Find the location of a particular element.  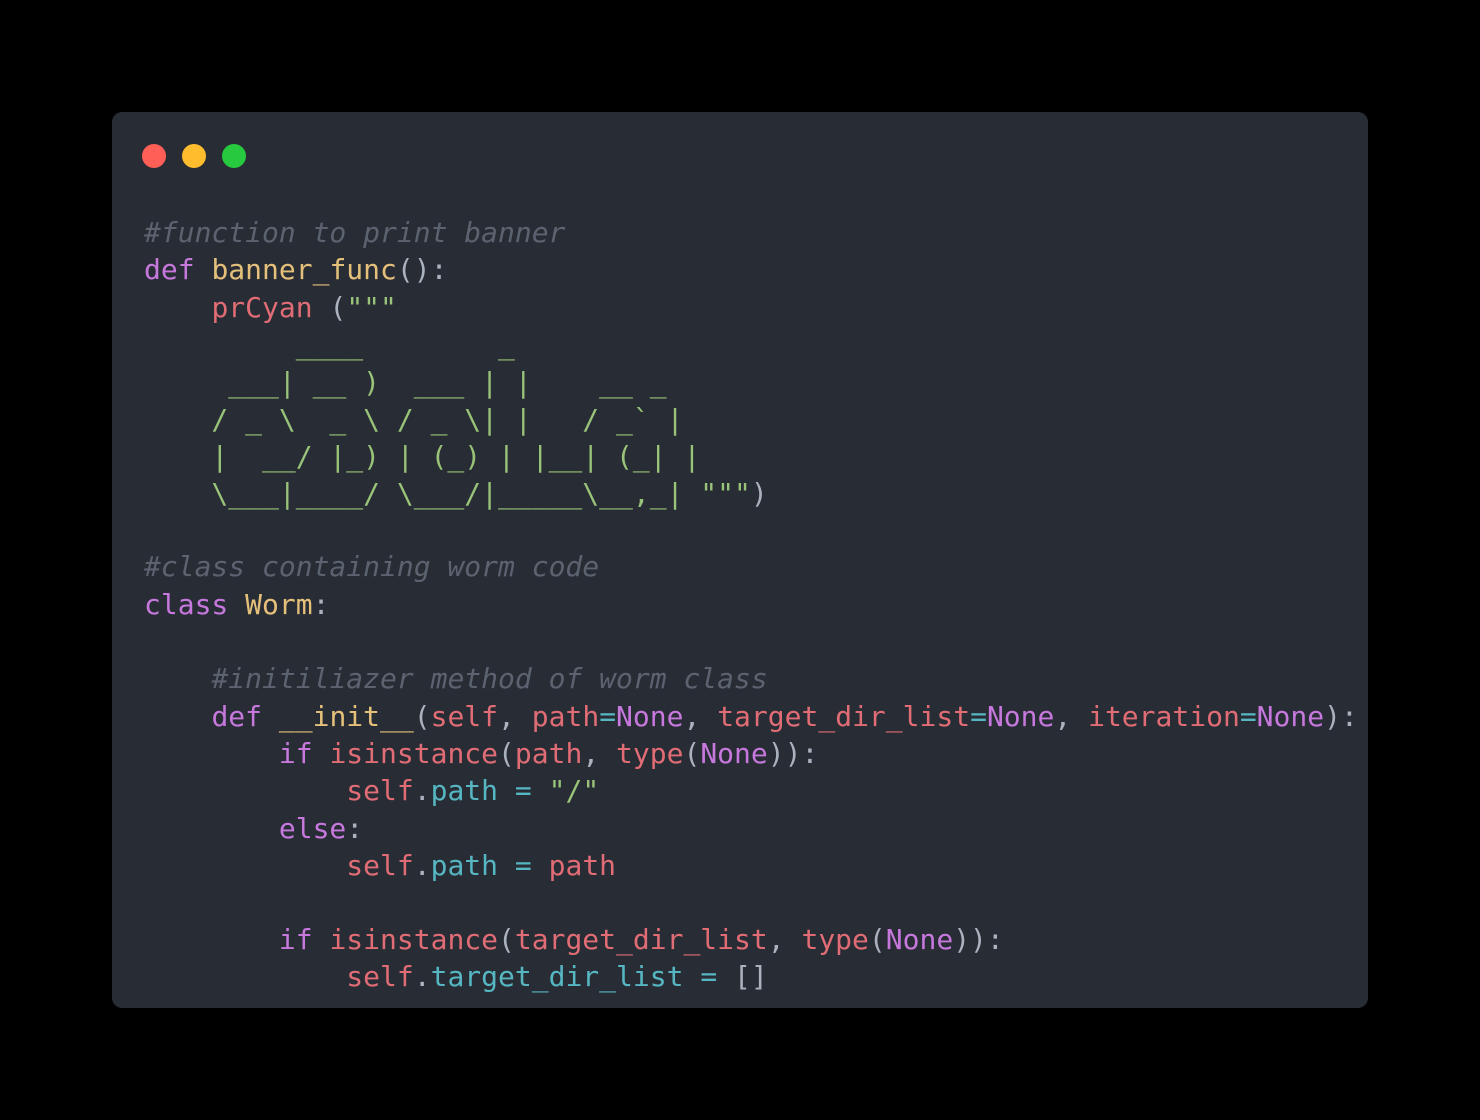

code-line: #initiliazer method of worm class is located at coordinates (456, 679).